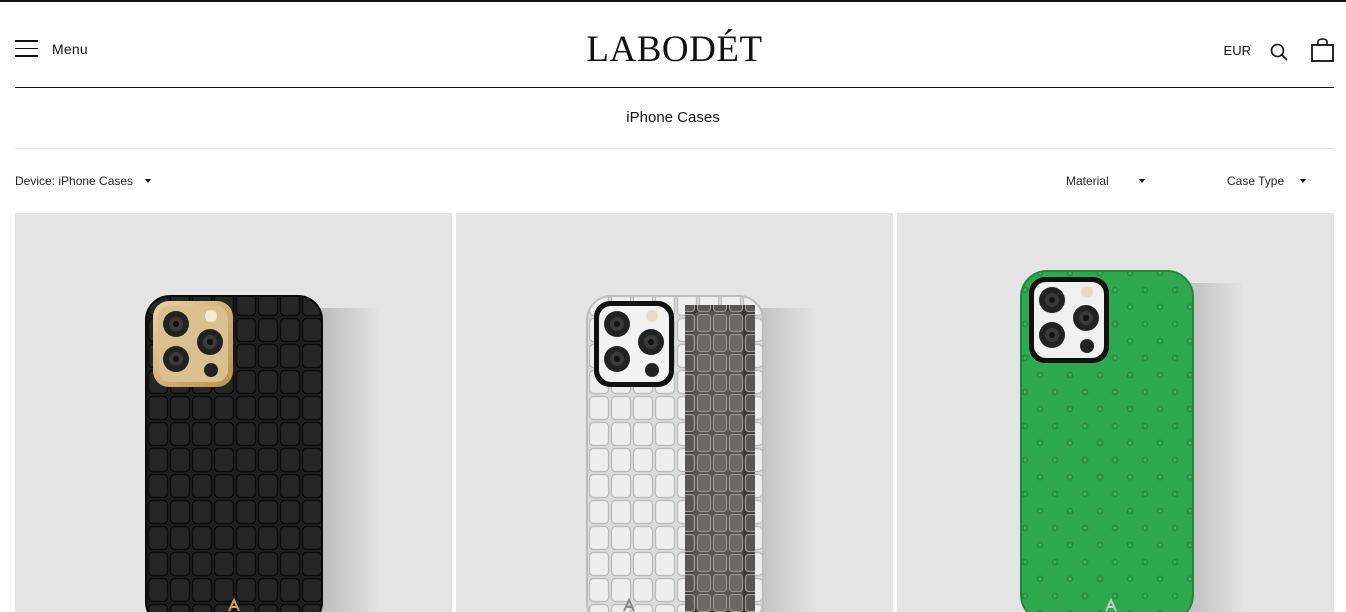 Image resolution: width=1346 pixels, height=612 pixels. What do you see at coordinates (1322, 50) in the screenshot?
I see `shopping-bag-icon` at bounding box center [1322, 50].